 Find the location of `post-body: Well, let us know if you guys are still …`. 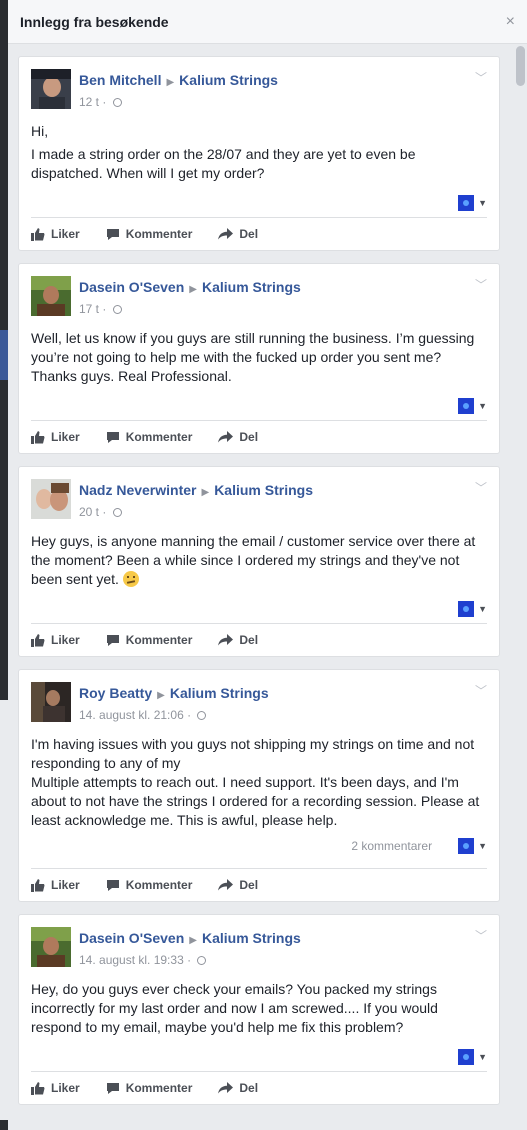

post-body: Well, let us know if you guys are still … is located at coordinates (259, 351).